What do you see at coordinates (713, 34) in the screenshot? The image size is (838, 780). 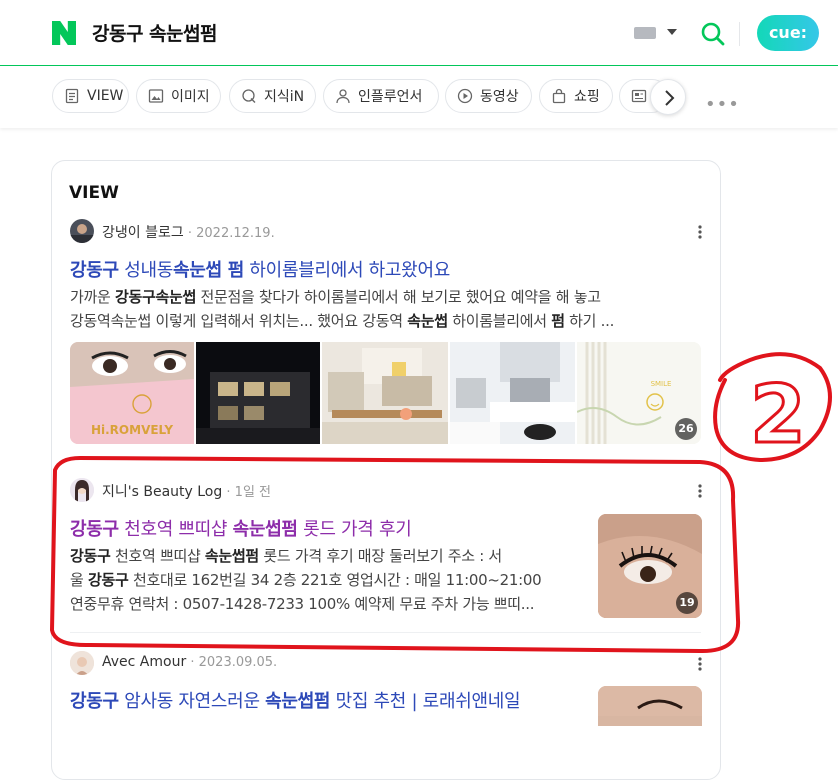 I see `search-icon` at bounding box center [713, 34].